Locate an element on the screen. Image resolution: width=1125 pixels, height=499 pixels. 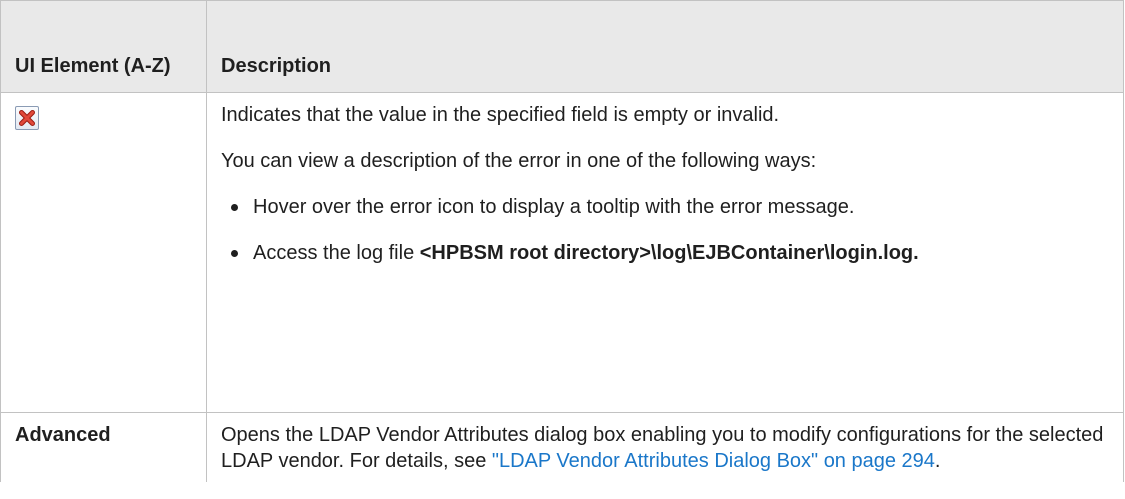
error-x-icon is located at coordinates (27, 118).